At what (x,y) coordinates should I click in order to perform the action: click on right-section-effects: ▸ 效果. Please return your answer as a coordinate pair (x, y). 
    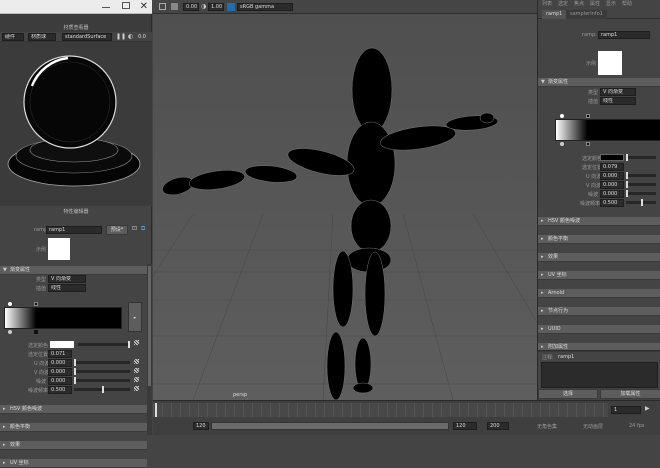
    Looking at the image, I should click on (599, 257).